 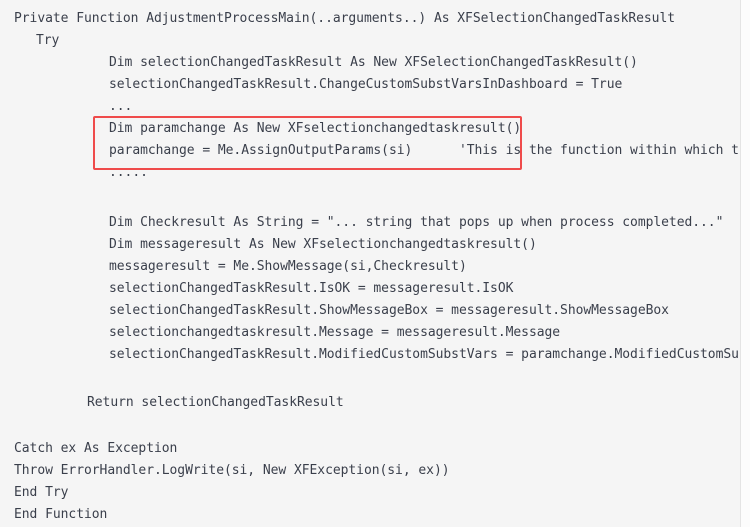 I want to click on code-line: Try, so click(x=48, y=40).